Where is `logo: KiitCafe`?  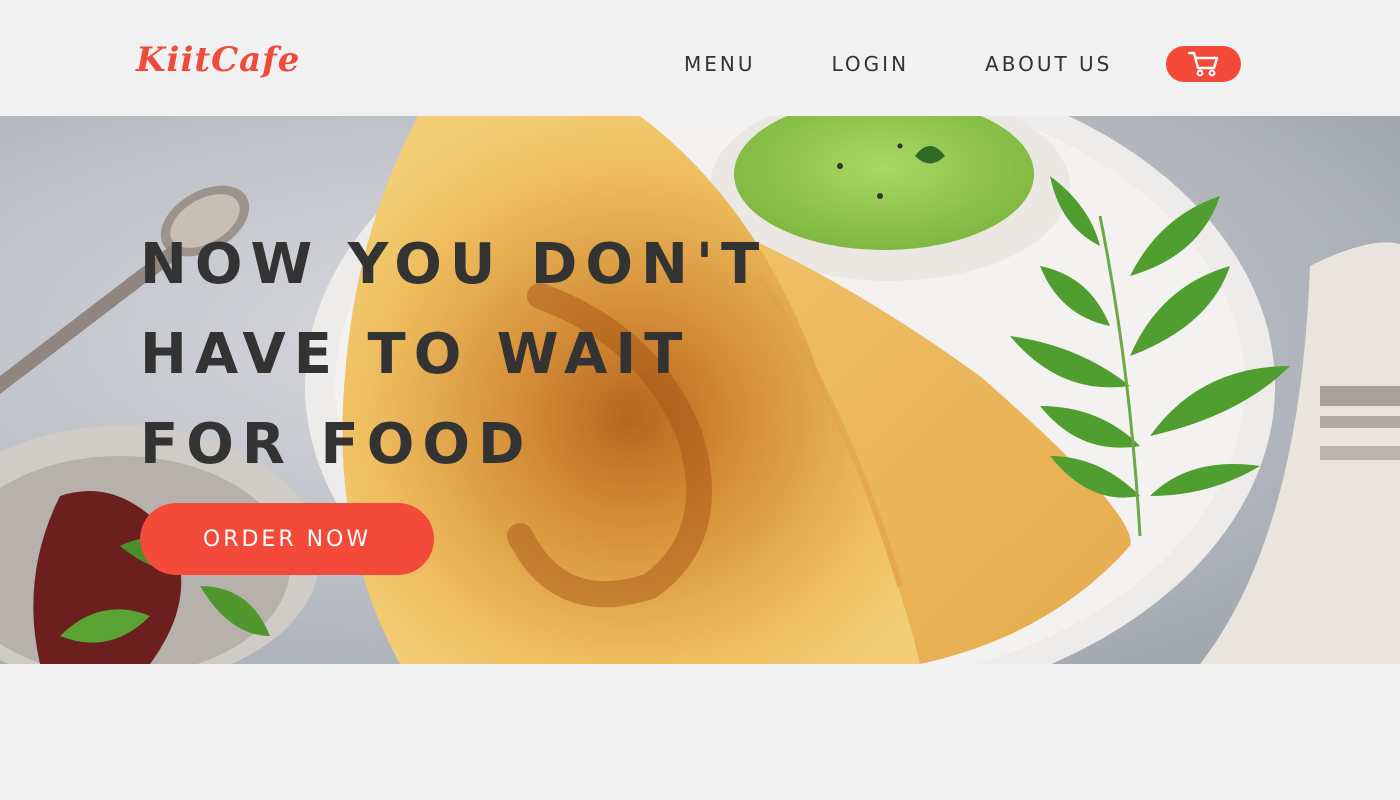 logo: KiitCafe is located at coordinates (218, 60).